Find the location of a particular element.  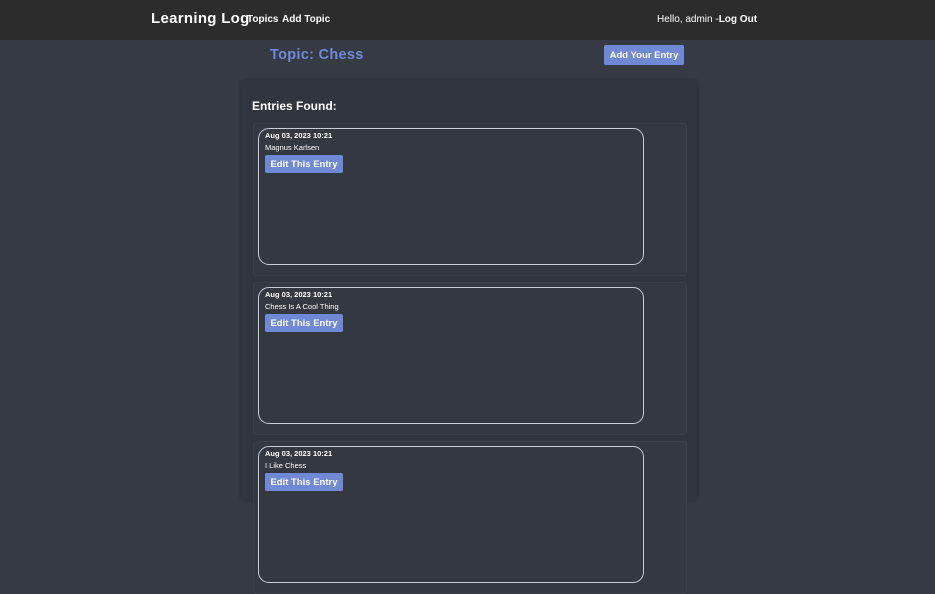

user-greeting: Hello, admin -Log Out is located at coordinates (707, 19).